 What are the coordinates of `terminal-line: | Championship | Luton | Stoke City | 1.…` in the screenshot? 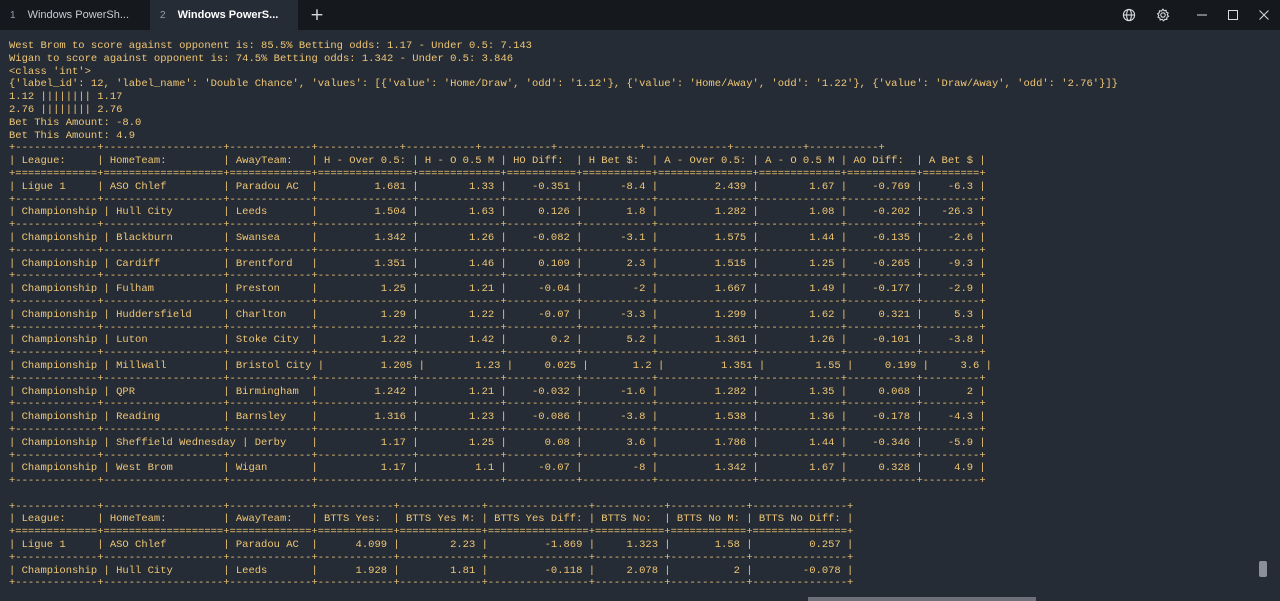 It's located at (497, 340).